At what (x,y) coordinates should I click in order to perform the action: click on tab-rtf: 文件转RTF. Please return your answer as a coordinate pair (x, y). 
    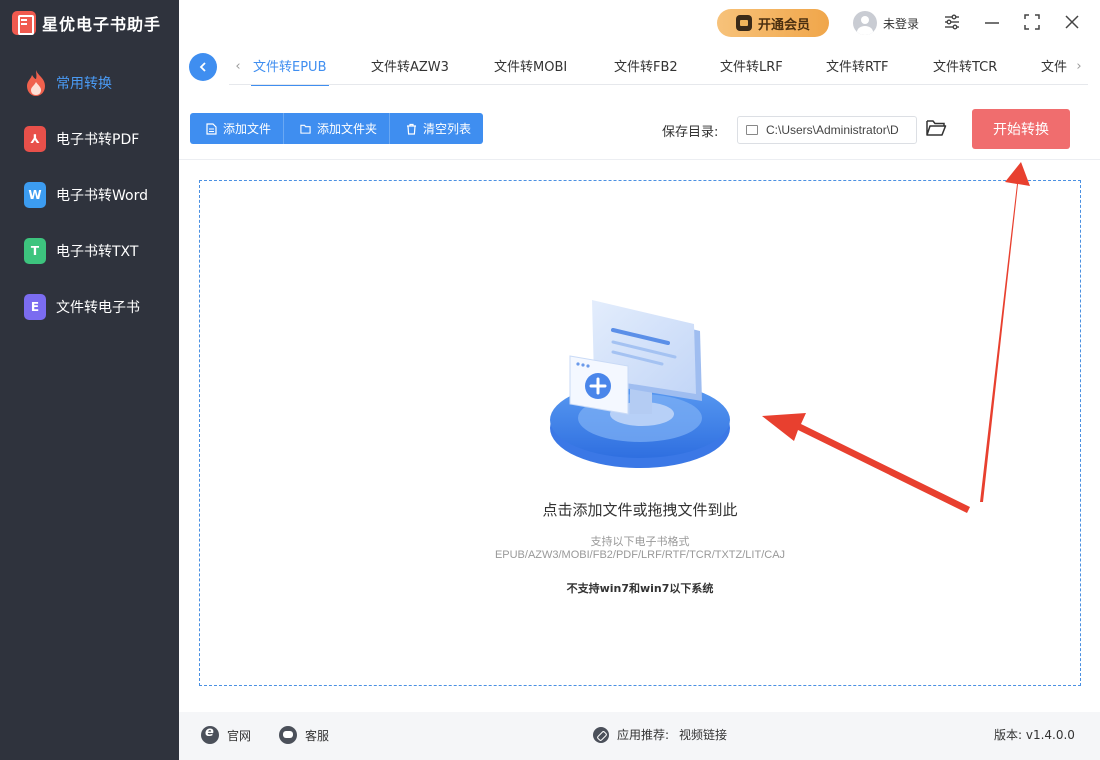
    Looking at the image, I should click on (857, 65).